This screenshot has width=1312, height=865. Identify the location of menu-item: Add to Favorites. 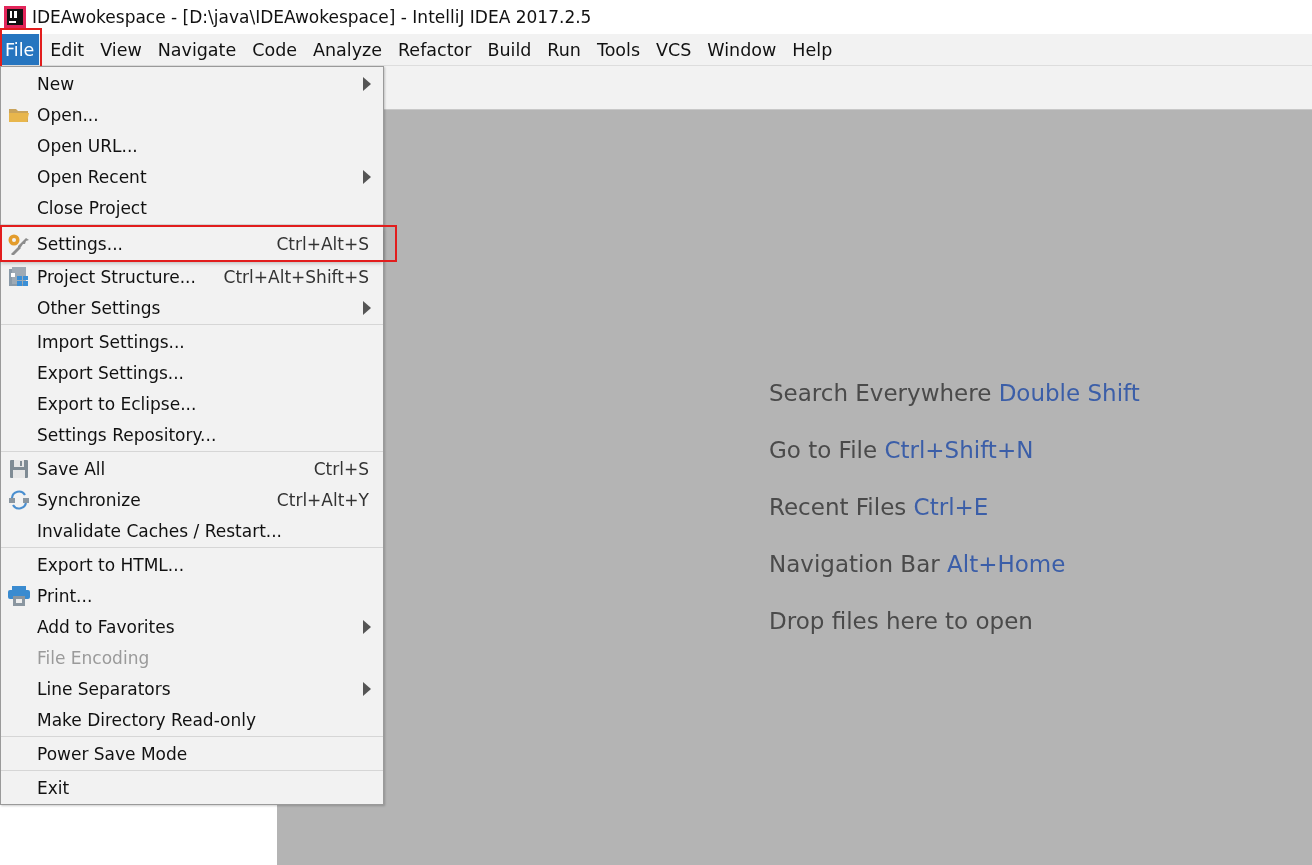
(200, 626).